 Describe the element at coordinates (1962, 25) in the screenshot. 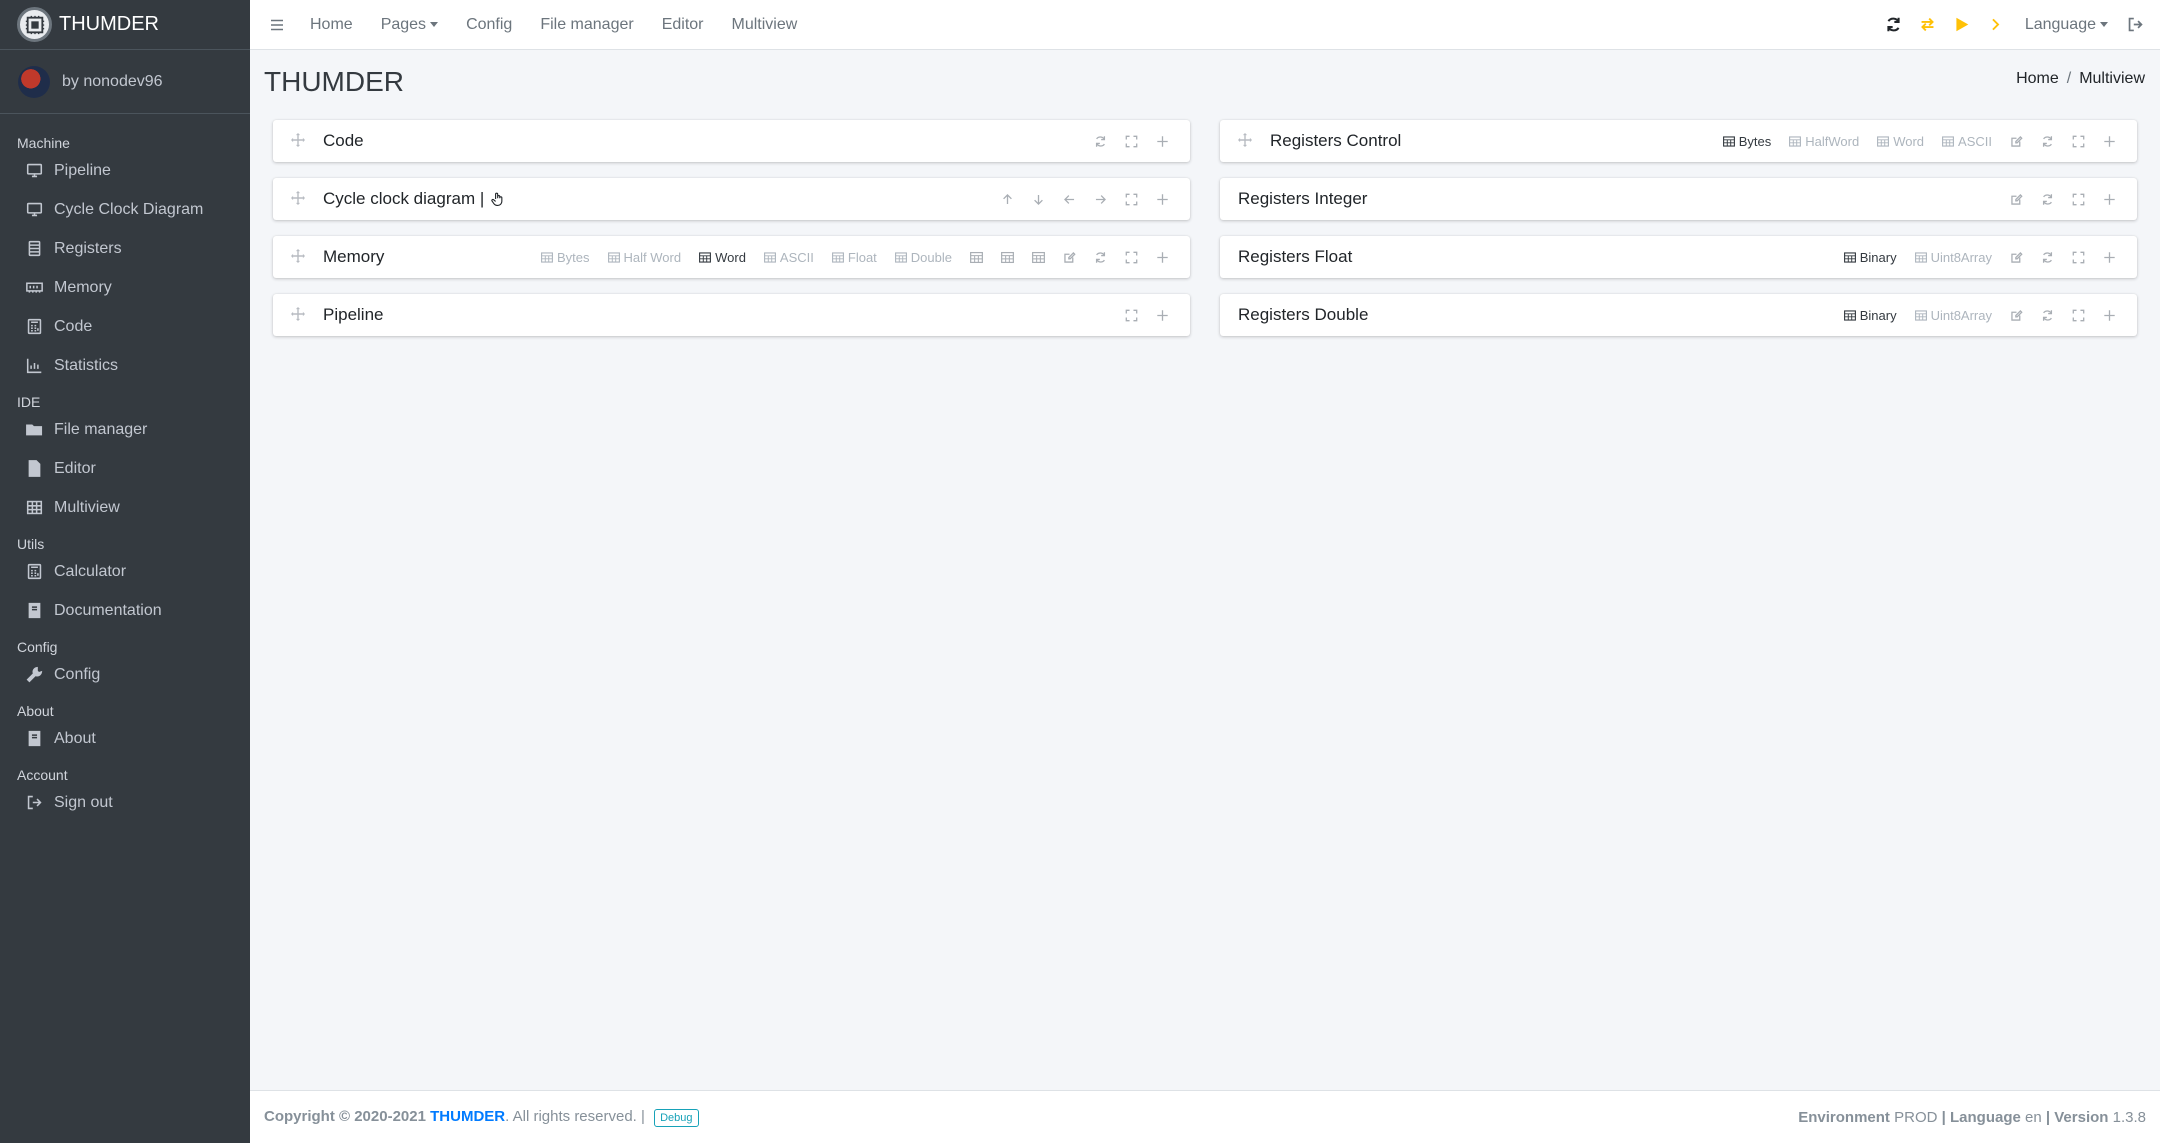

I see `play-icon` at that location.